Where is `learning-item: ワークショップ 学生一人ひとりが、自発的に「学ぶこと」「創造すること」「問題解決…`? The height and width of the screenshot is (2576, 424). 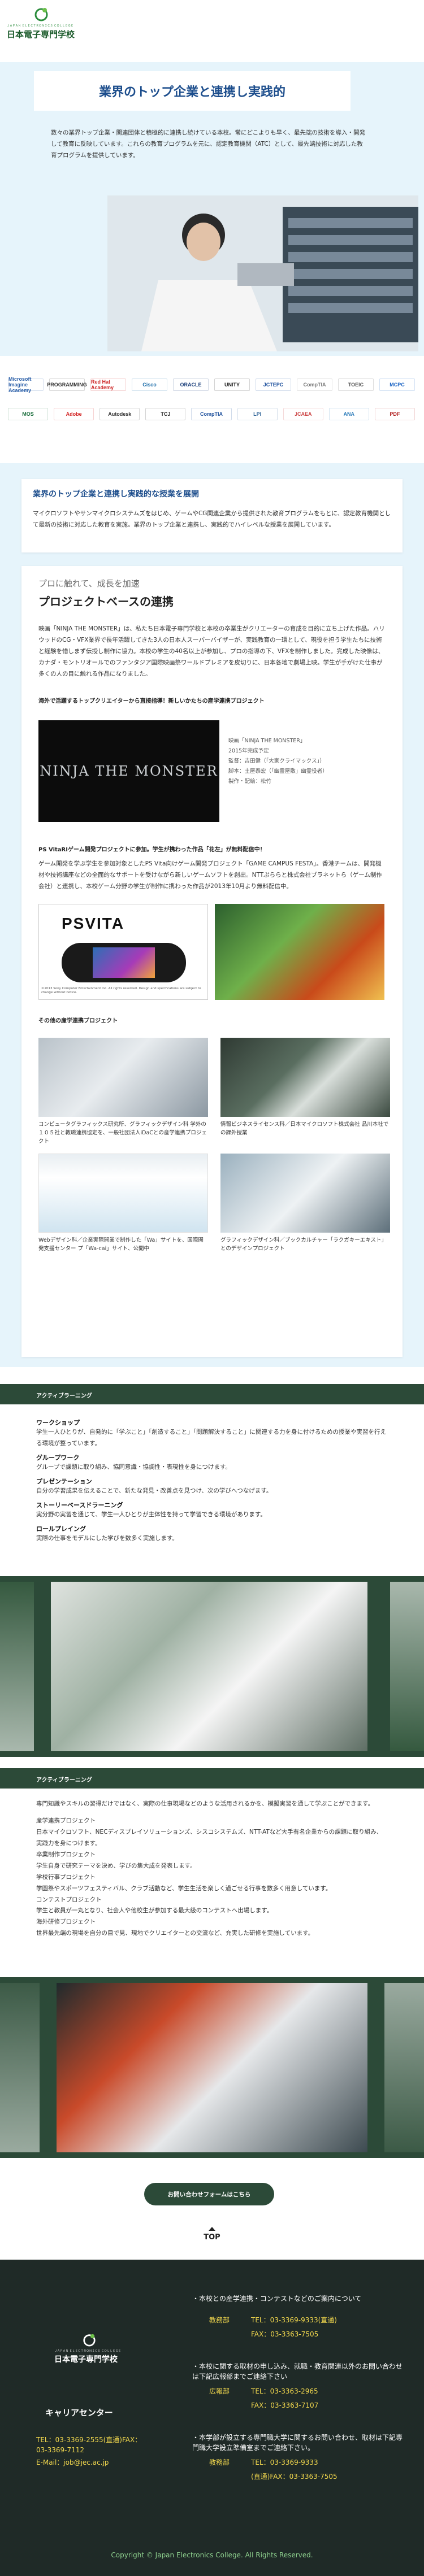
learning-item: ワークショップ 学生一人ひとりが、自発的に「学ぶこと」「創造すること」「問題解決… is located at coordinates (211, 1434).